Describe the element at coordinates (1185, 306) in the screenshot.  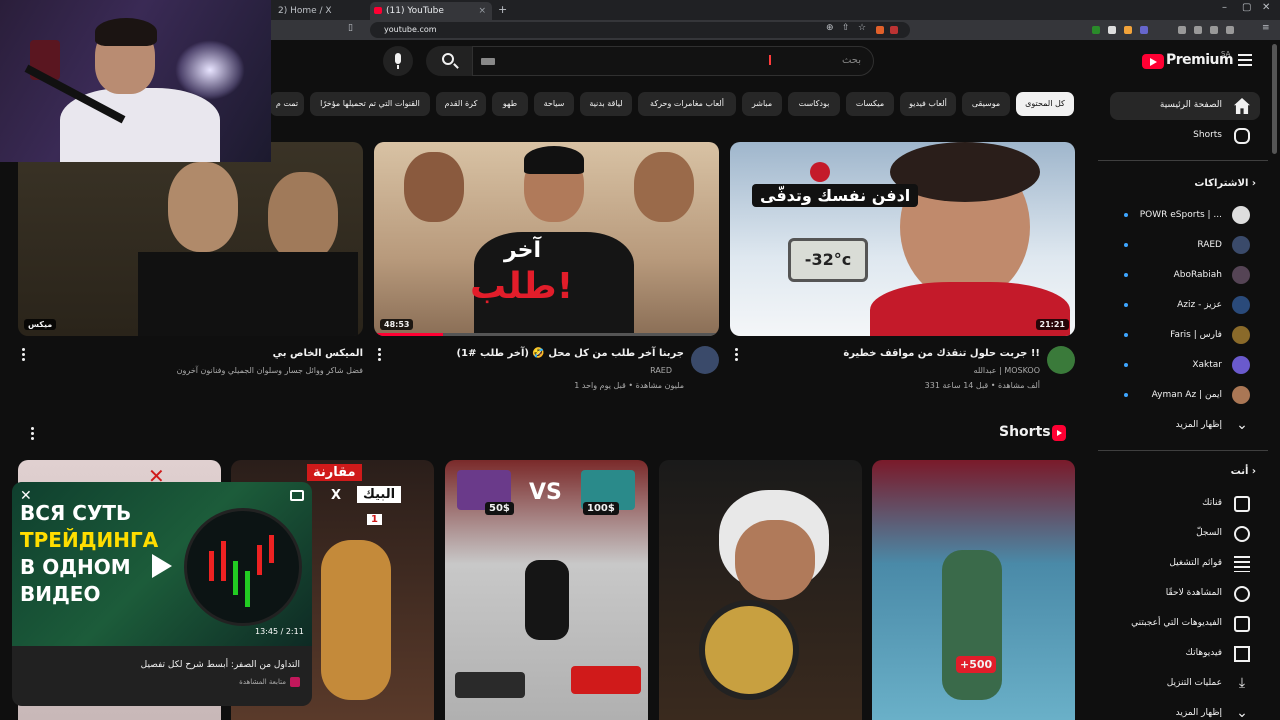
I see `sidebar-sub-aziz: Aziz - عزيز` at that location.